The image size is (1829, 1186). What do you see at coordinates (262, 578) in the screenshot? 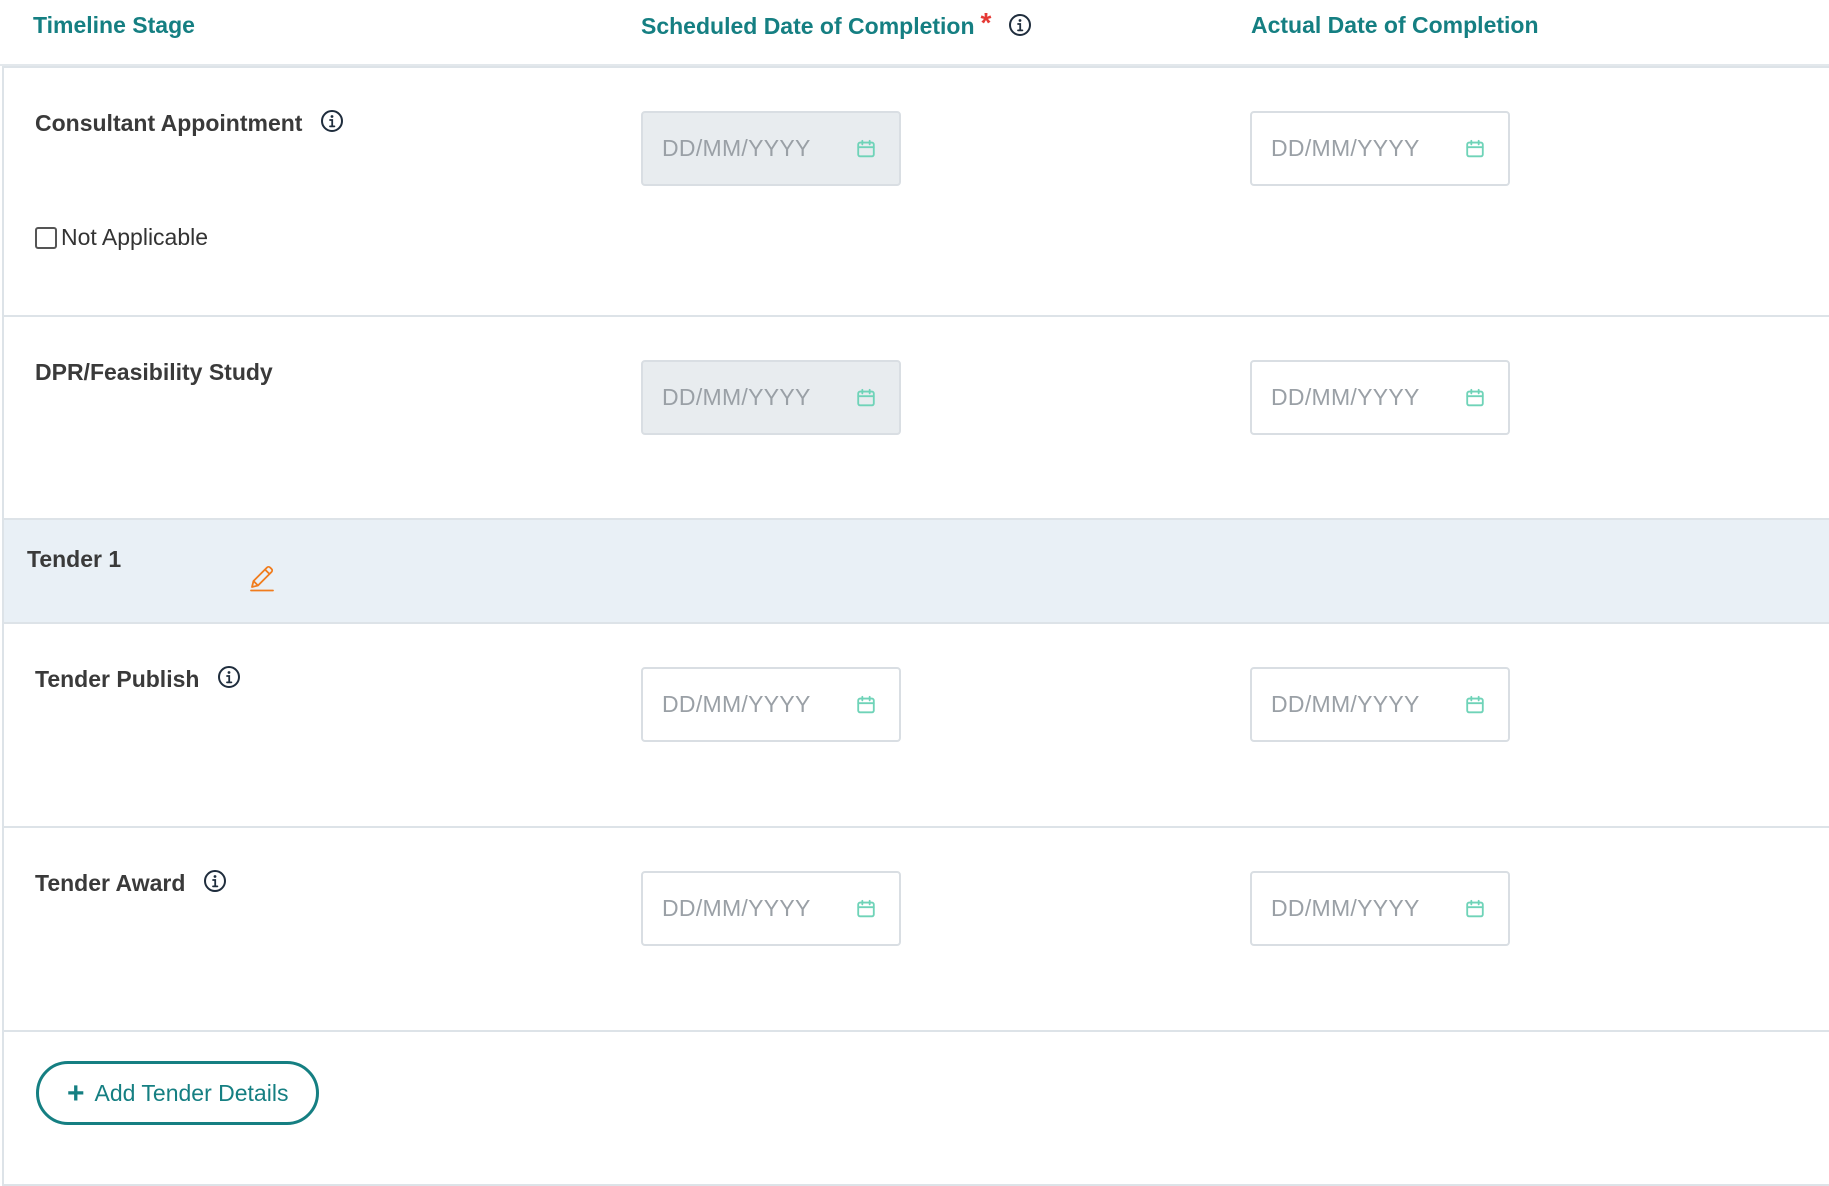
I see `pencil-edit-icon` at bounding box center [262, 578].